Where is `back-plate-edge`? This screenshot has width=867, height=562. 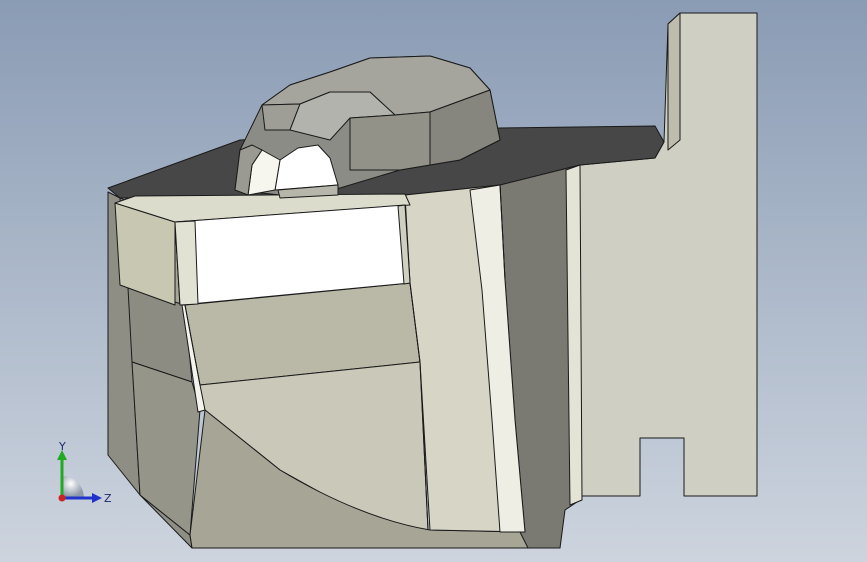
back-plate-edge is located at coordinates (674, 81).